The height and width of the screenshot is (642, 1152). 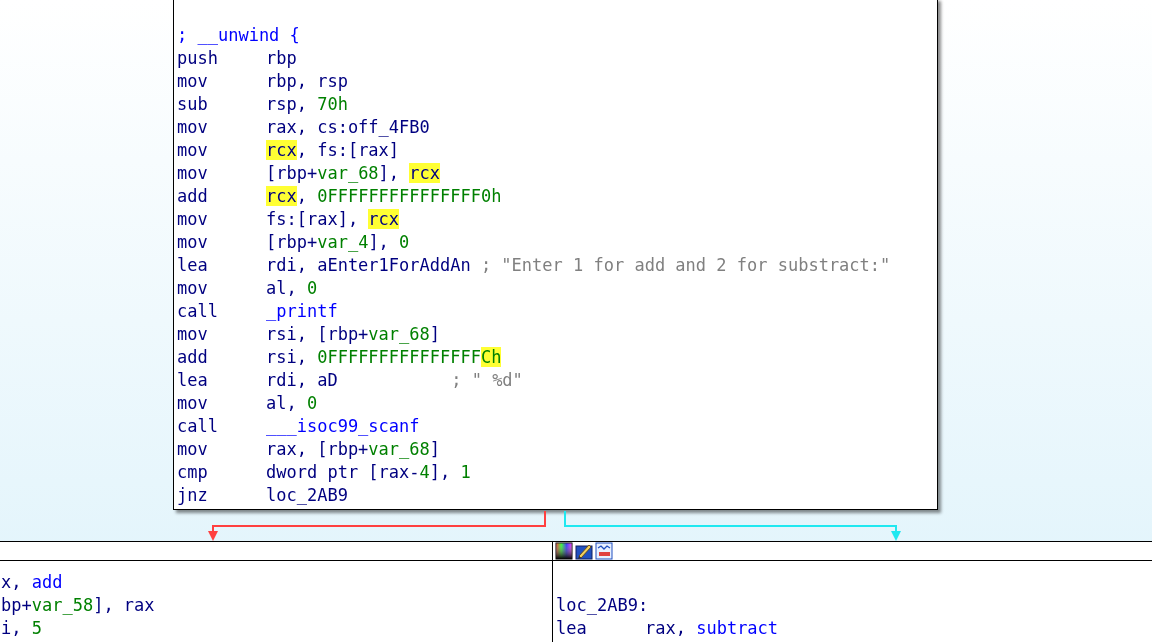 I want to click on operands: [rbp+var_68], rcx, so click(x=353, y=173).